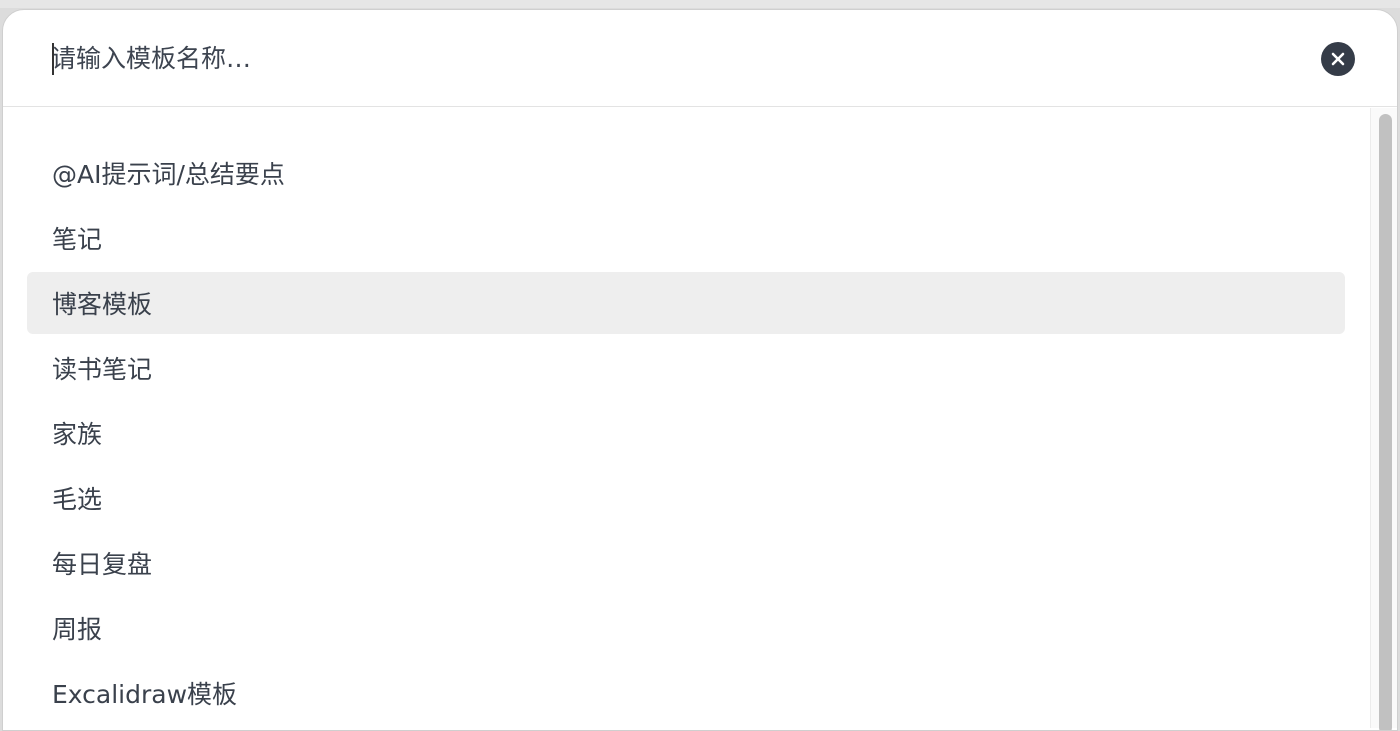 The height and width of the screenshot is (731, 1400). I want to click on template-item-notes: 笔记, so click(686, 238).